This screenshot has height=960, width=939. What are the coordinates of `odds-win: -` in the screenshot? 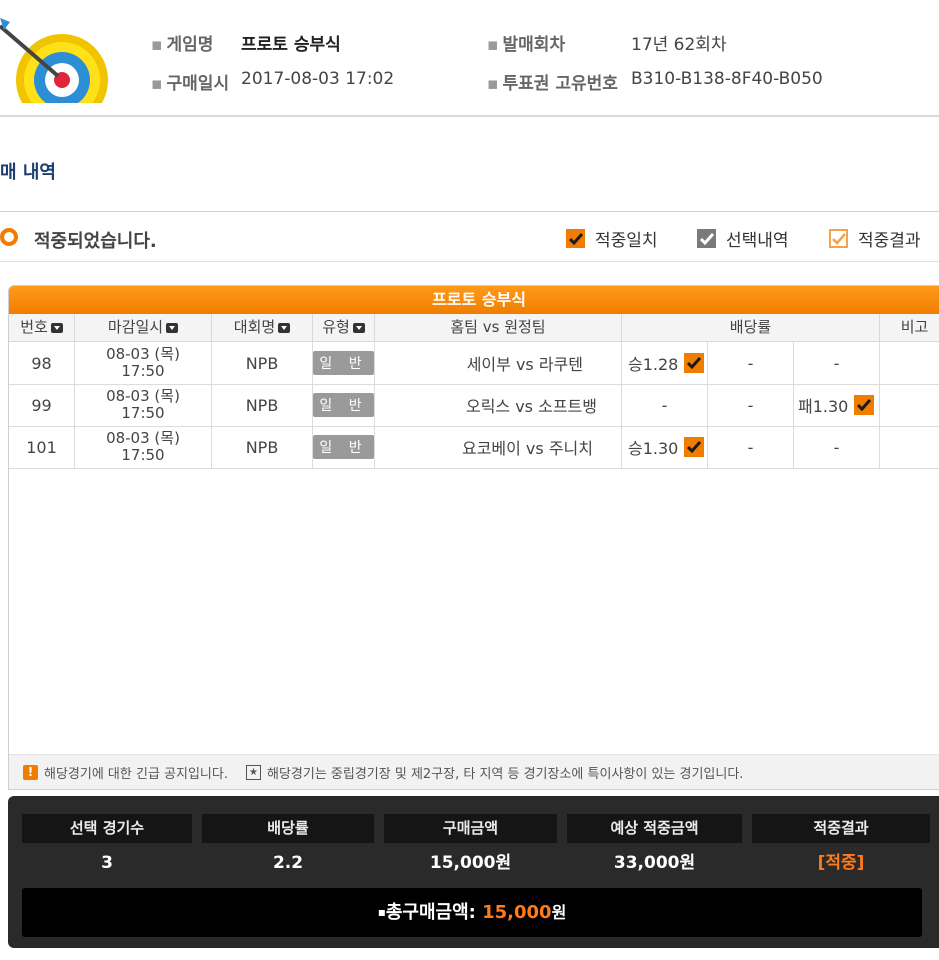 It's located at (665, 405).